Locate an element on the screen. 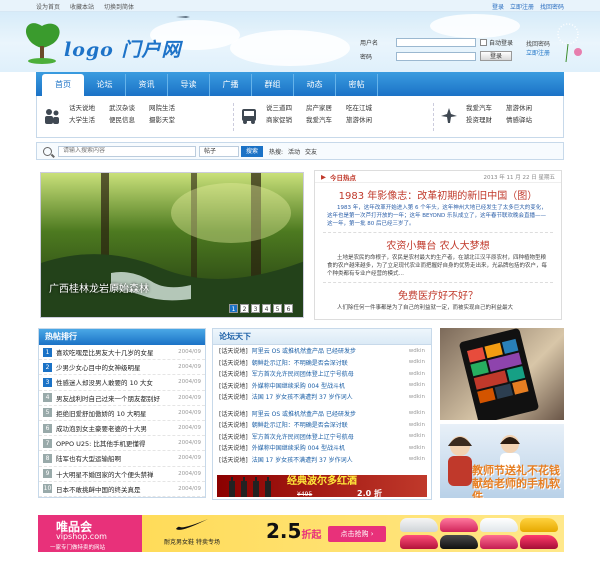 This screenshot has width=600, height=561. nav-item-guide: 导读 is located at coordinates (189, 85).